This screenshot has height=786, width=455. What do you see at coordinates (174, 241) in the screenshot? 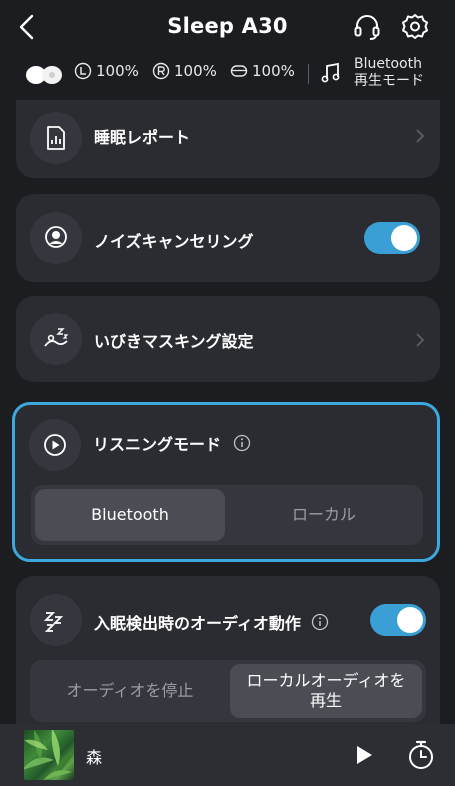
I see `noise-cancel-label: ノイズキャンセリング` at bounding box center [174, 241].